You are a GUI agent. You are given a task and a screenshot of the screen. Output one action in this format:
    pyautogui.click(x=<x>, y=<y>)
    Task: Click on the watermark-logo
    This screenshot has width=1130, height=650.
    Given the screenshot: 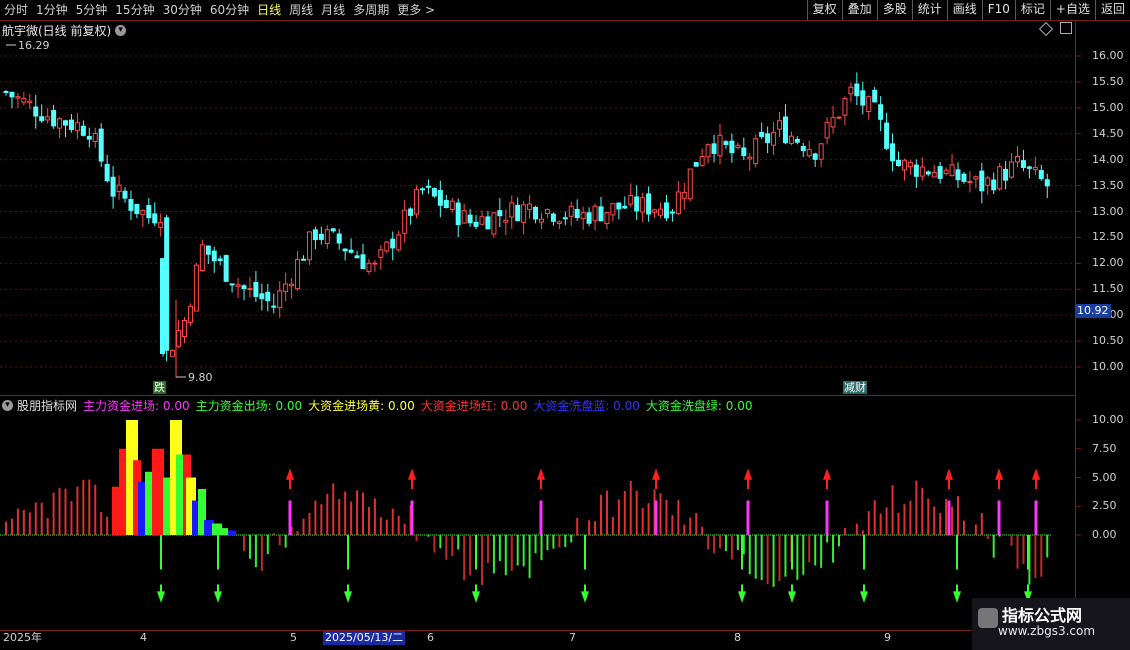 What is the action you would take?
    pyautogui.click(x=988, y=618)
    